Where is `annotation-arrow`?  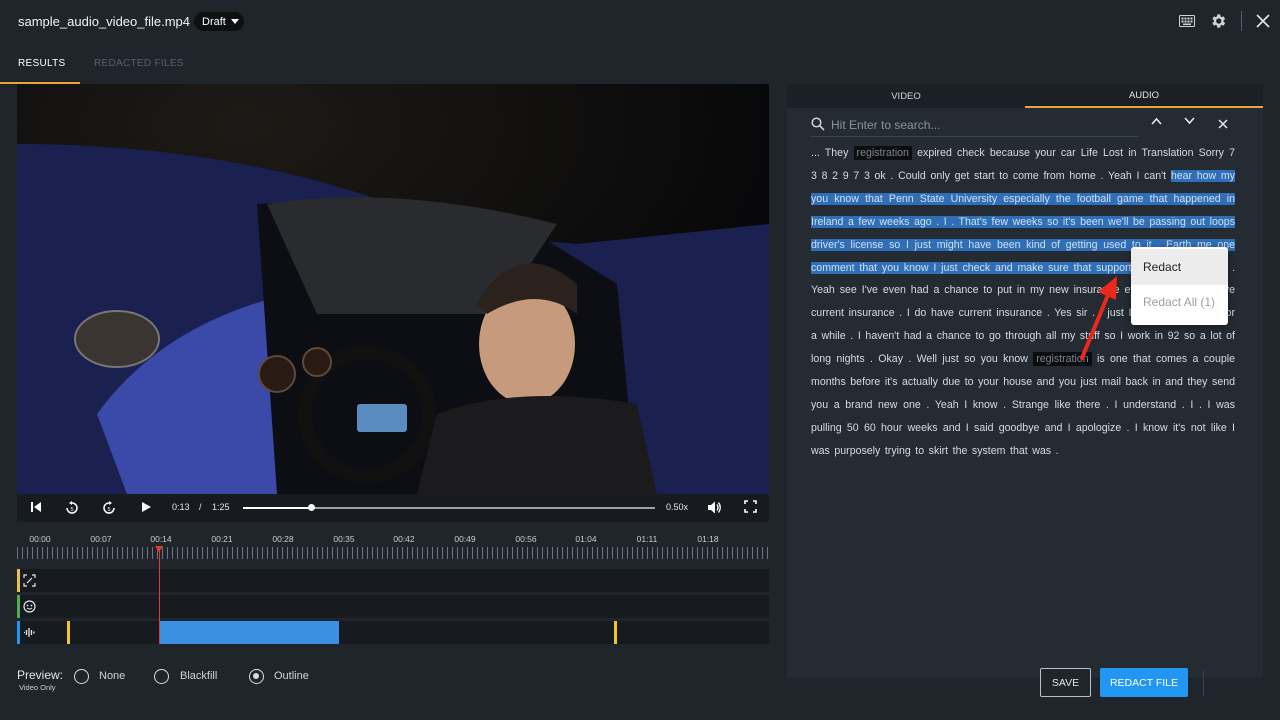
annotation-arrow is located at coordinates (1098, 318).